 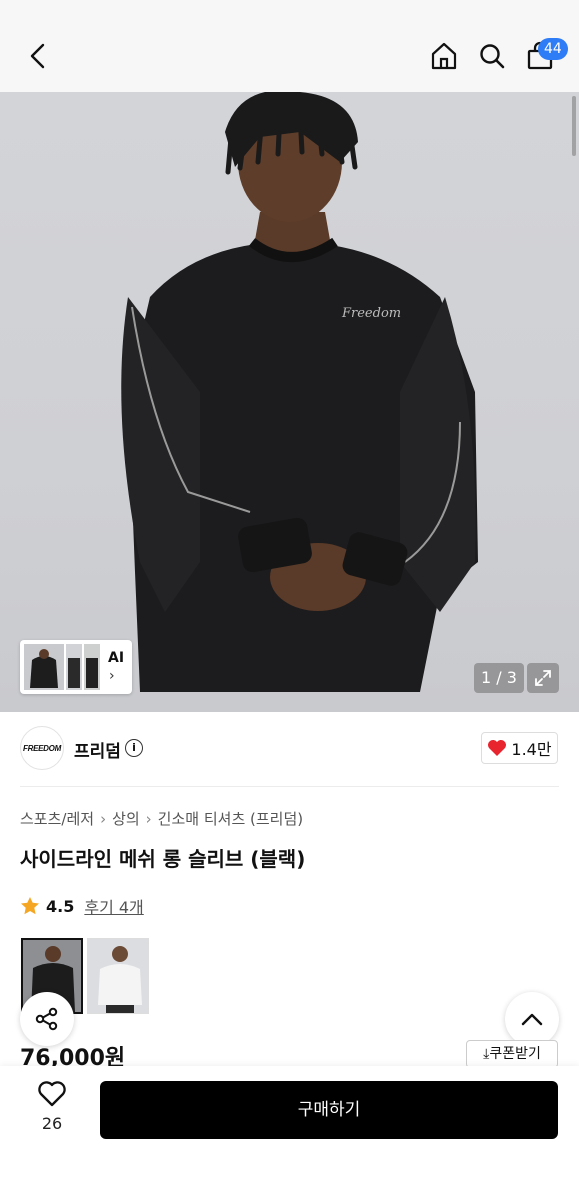 I want to click on rating-row: 4.5 후기 4개, so click(x=82, y=906).